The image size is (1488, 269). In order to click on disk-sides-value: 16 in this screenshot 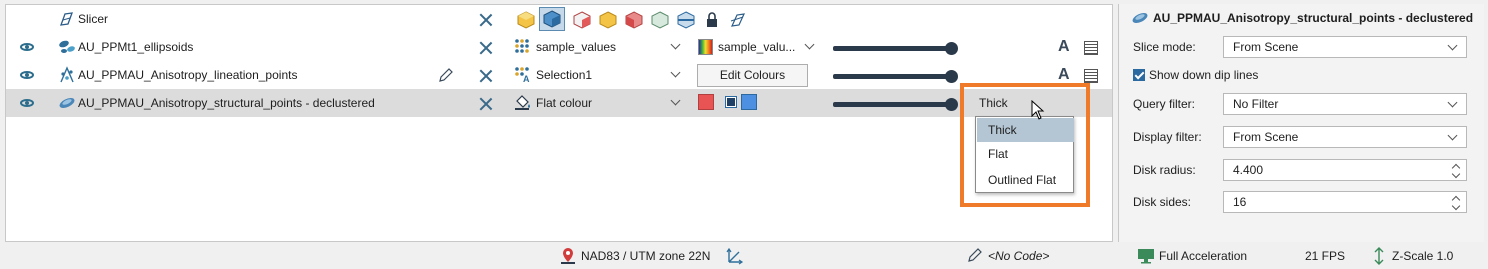, I will do `click(1240, 202)`.